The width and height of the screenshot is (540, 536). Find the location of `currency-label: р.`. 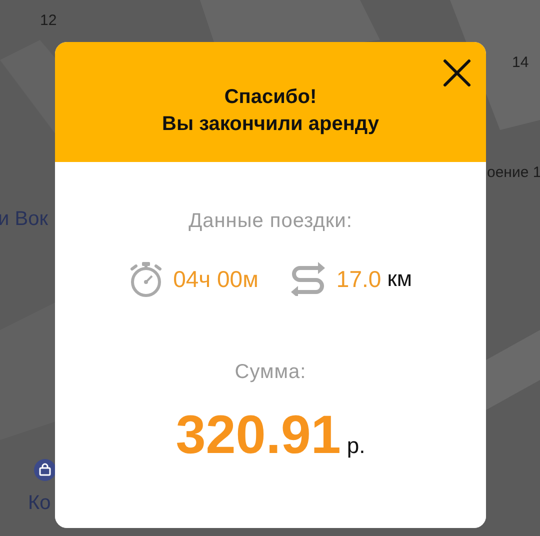

currency-label: р. is located at coordinates (356, 446).